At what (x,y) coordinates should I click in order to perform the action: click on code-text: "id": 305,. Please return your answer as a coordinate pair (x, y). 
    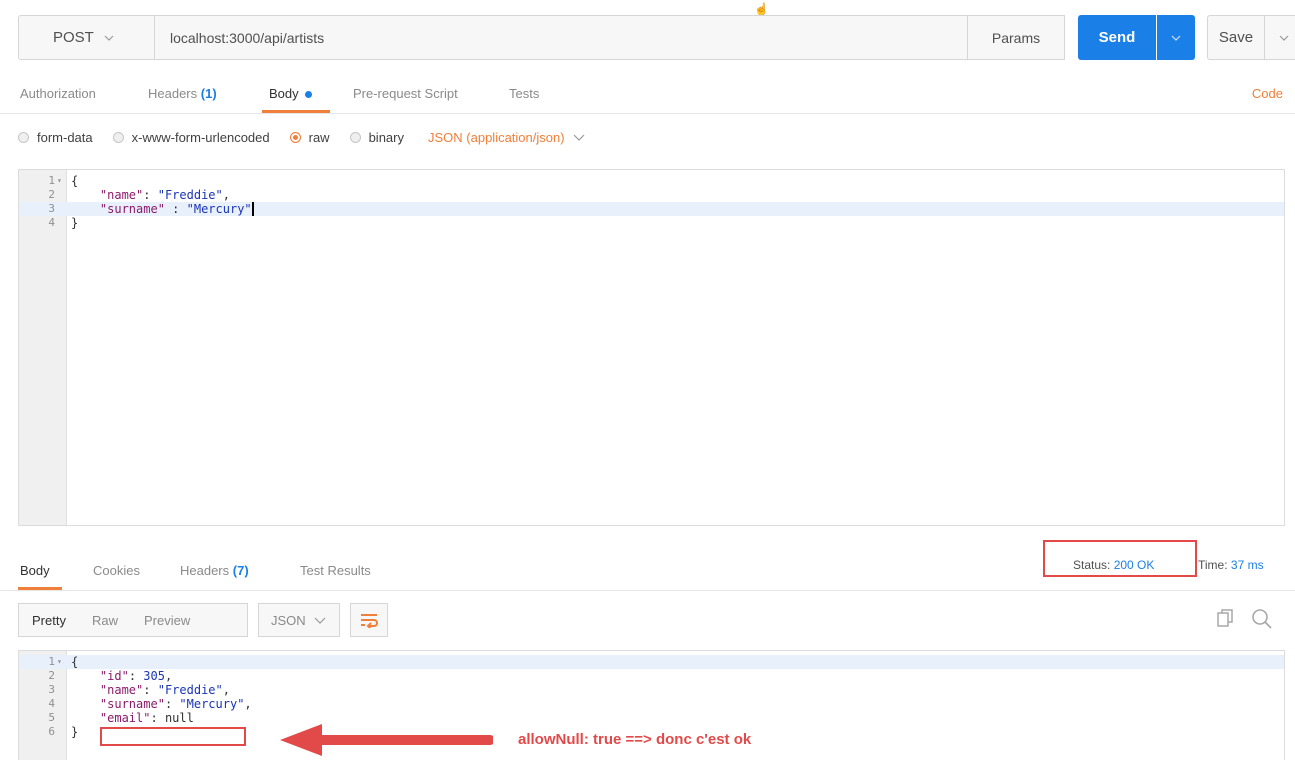
    Looking at the image, I should click on (136, 676).